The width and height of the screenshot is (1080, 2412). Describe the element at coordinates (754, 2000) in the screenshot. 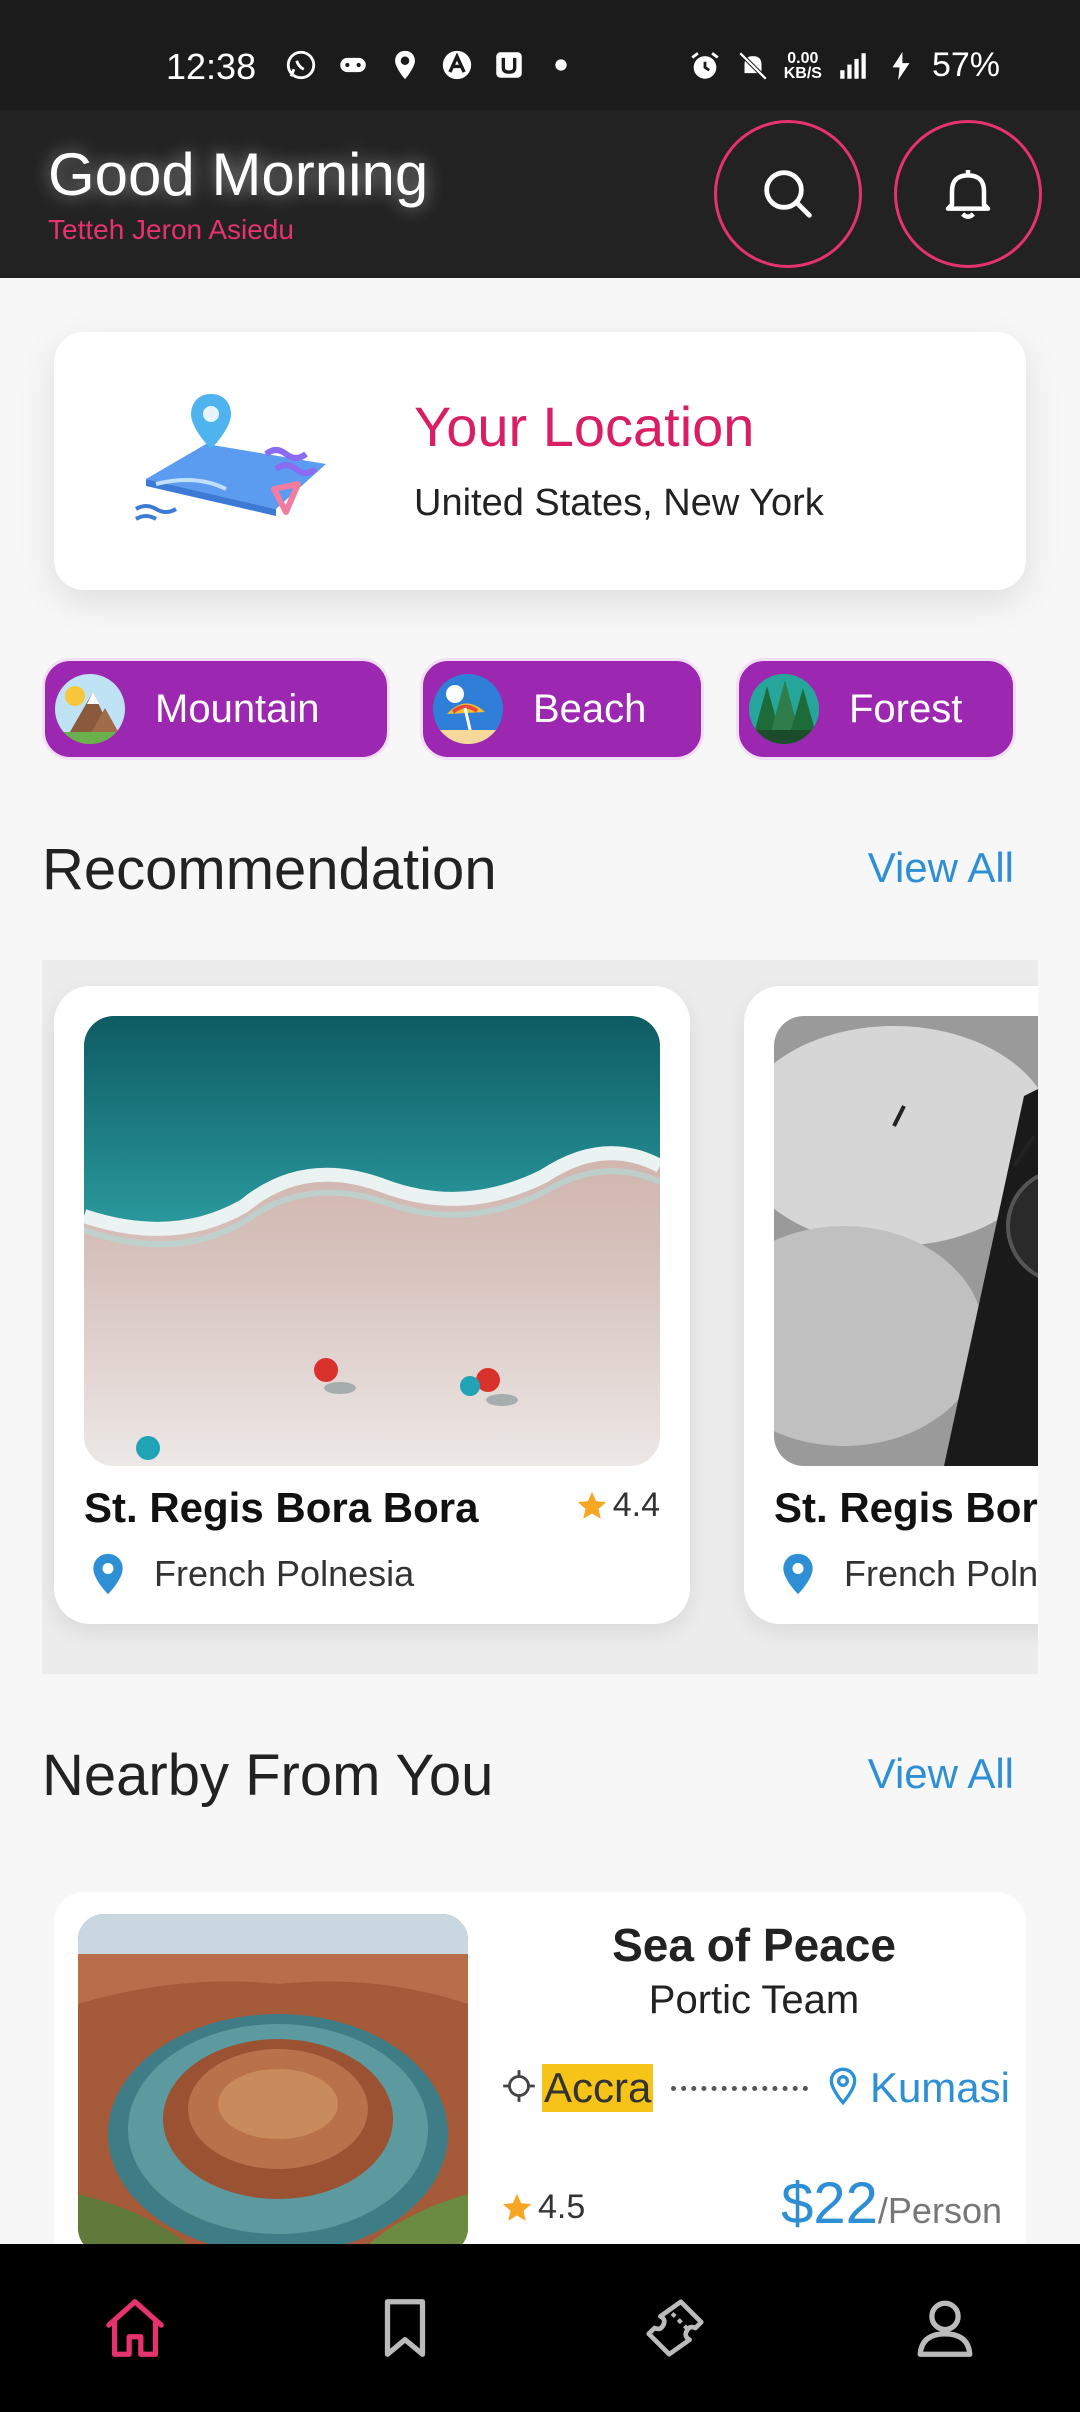

I see `trip-team: Portic Team` at that location.